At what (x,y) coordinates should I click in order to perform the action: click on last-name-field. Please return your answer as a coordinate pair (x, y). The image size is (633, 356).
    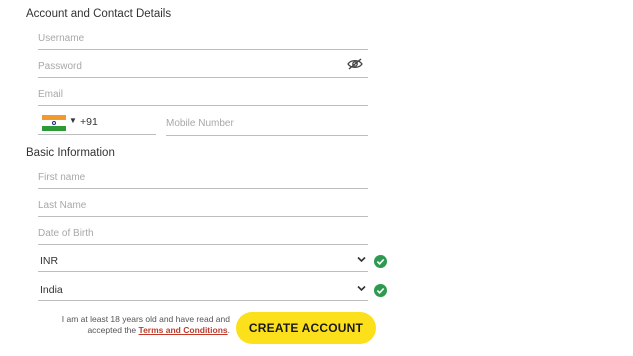
    Looking at the image, I should click on (203, 205).